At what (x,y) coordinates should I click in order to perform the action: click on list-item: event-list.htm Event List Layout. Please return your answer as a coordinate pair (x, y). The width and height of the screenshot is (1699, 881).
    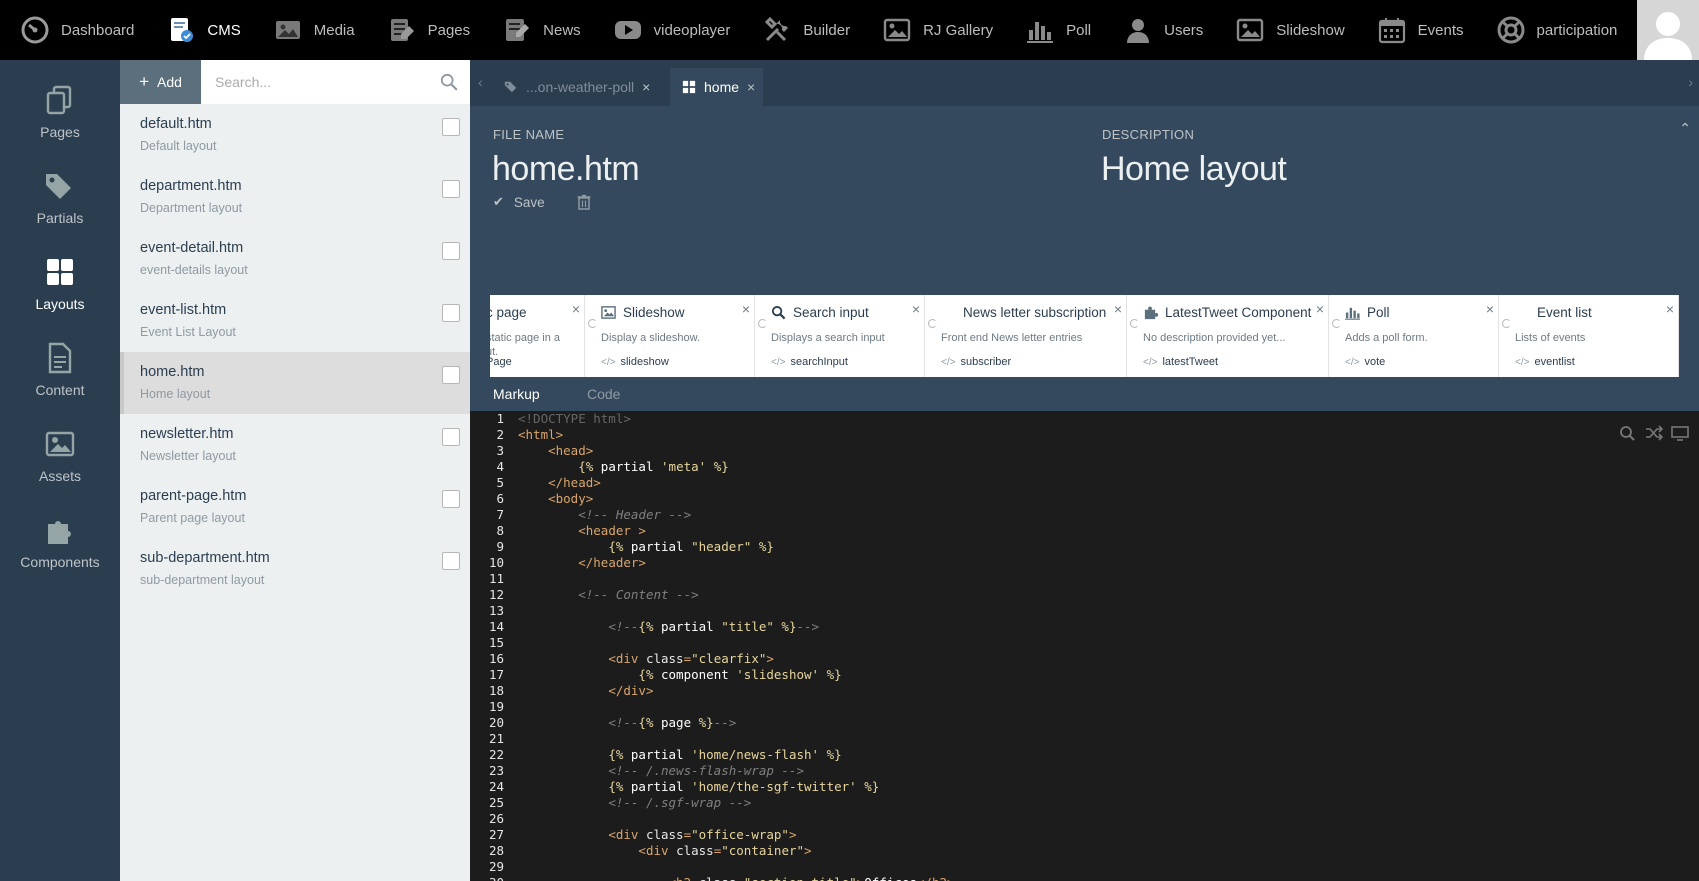
    Looking at the image, I should click on (295, 321).